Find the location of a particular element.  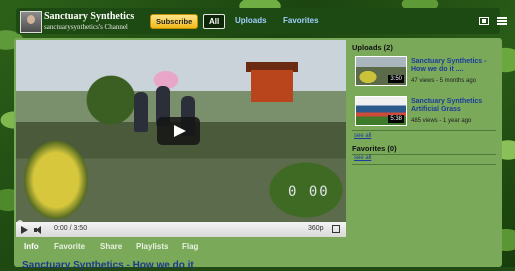

channel-avatar is located at coordinates (31, 22).